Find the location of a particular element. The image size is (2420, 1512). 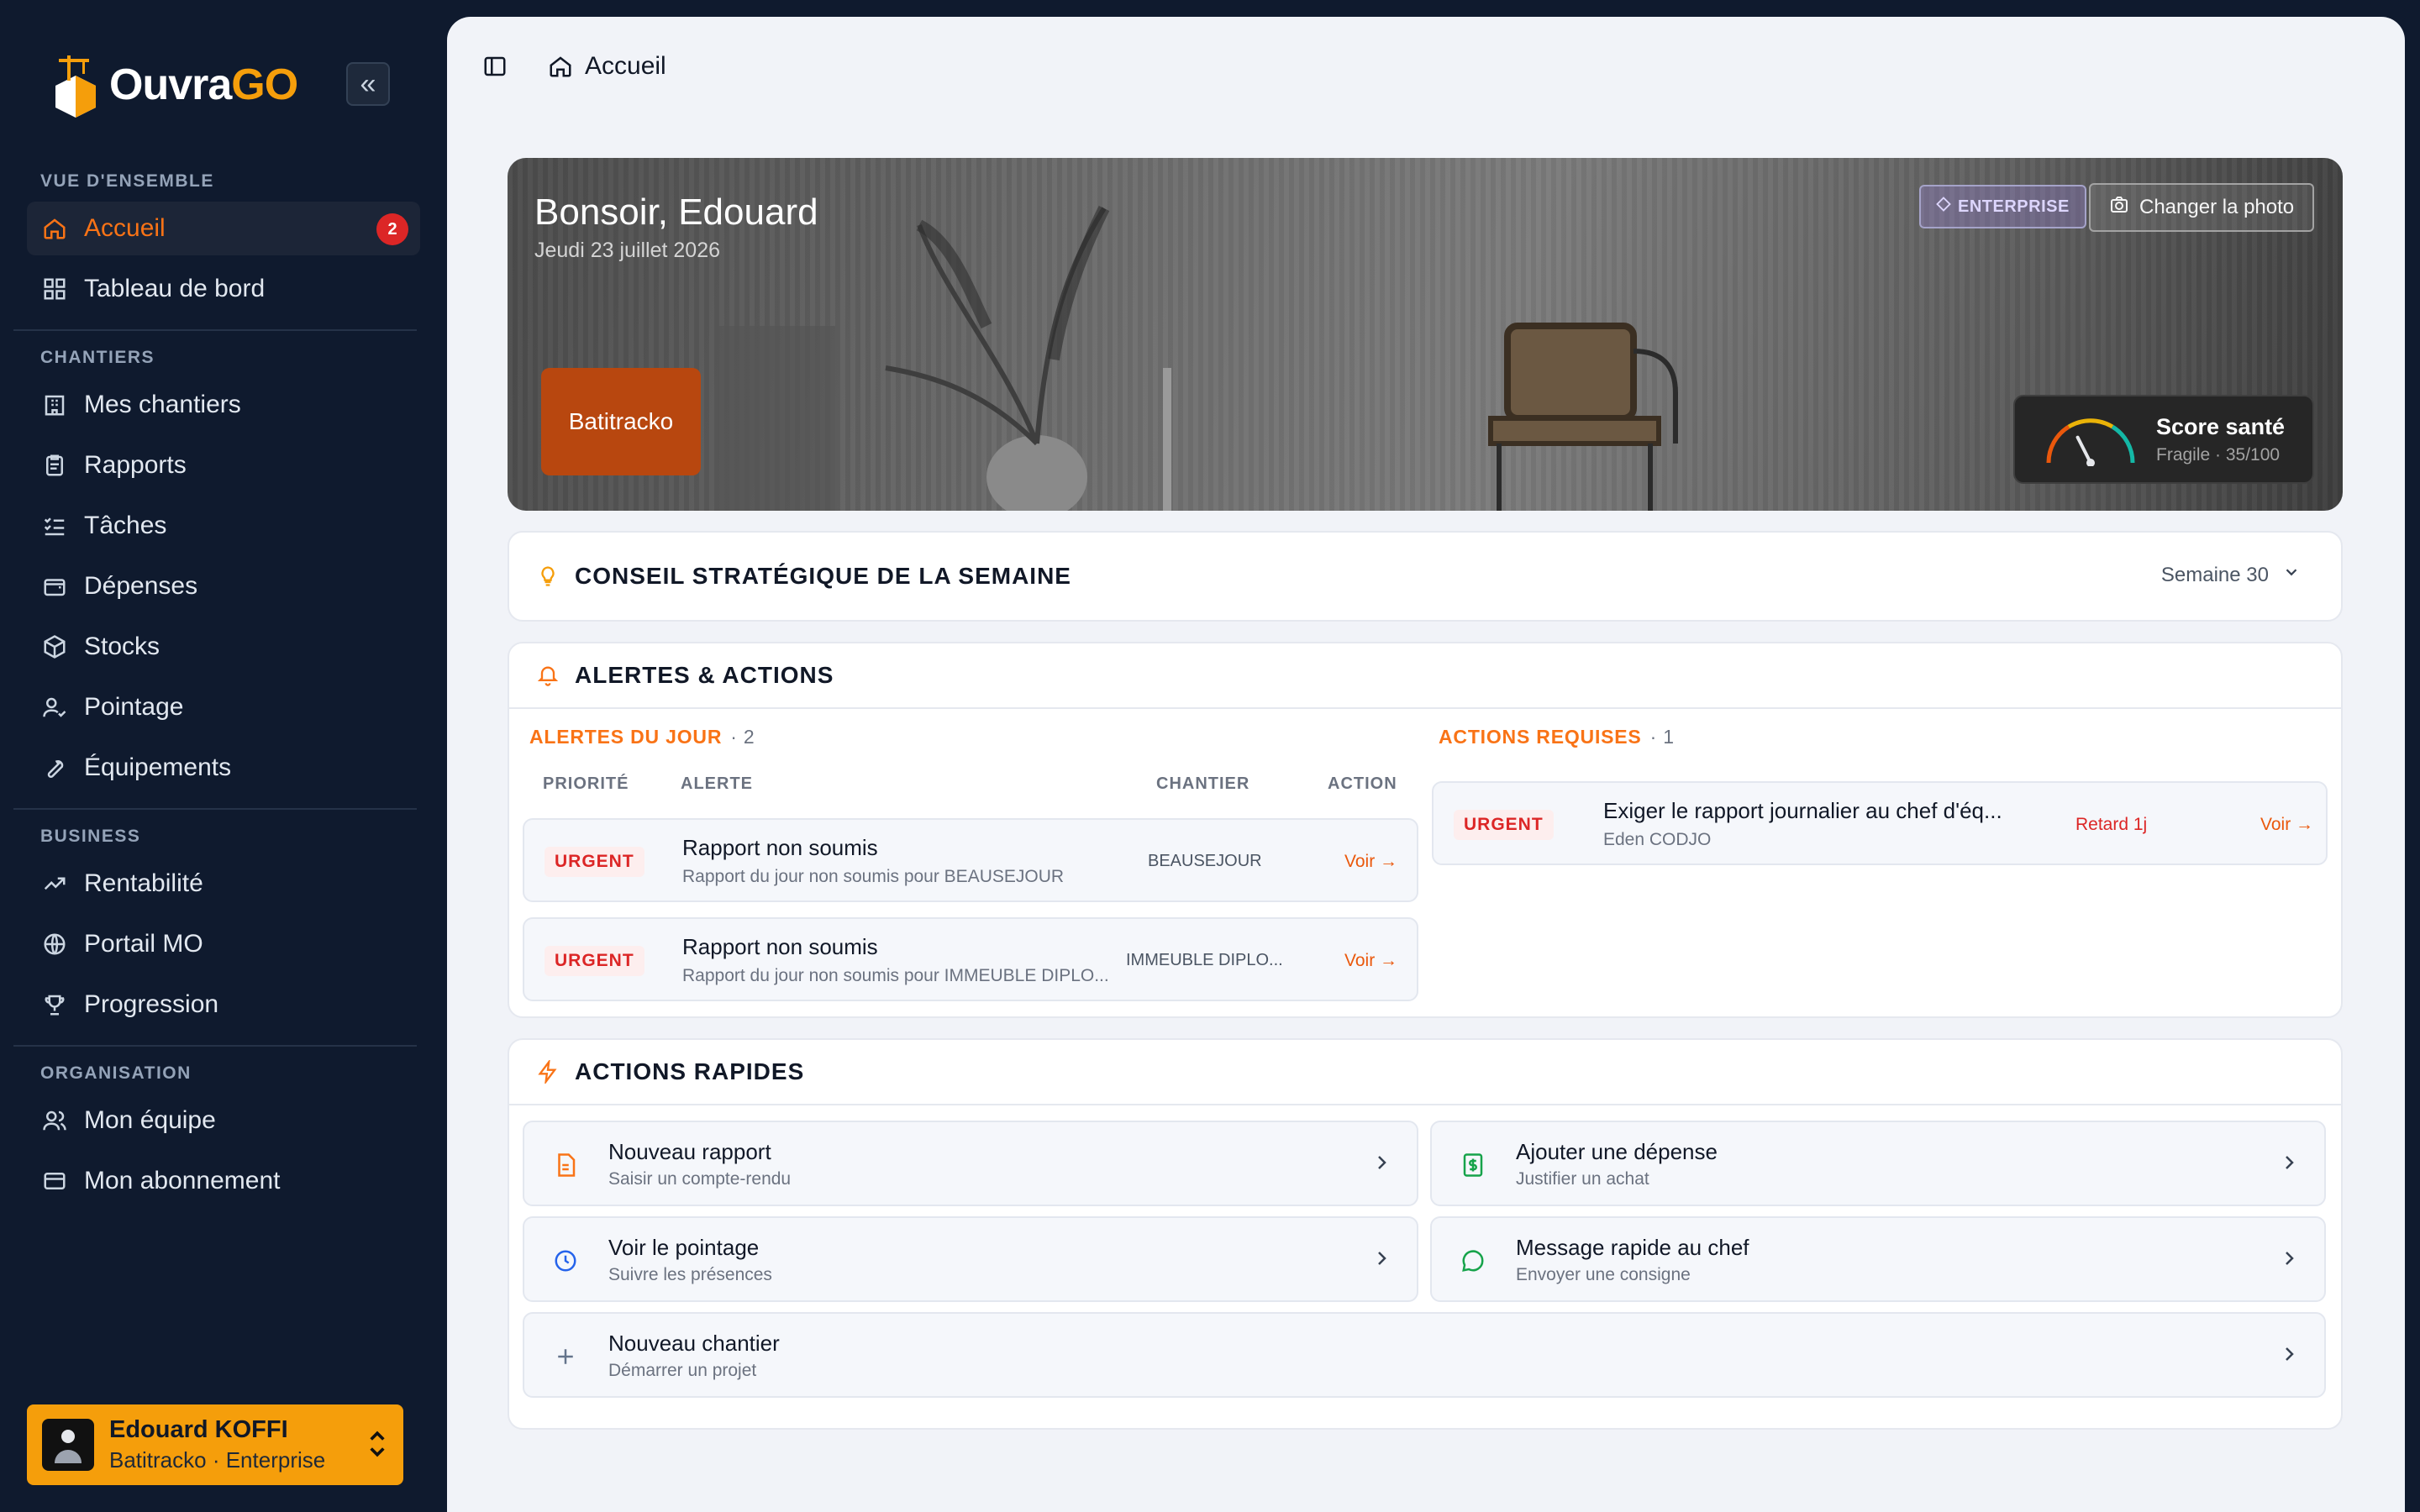

sidebar-item-label: Rentabilité is located at coordinates (143, 883).